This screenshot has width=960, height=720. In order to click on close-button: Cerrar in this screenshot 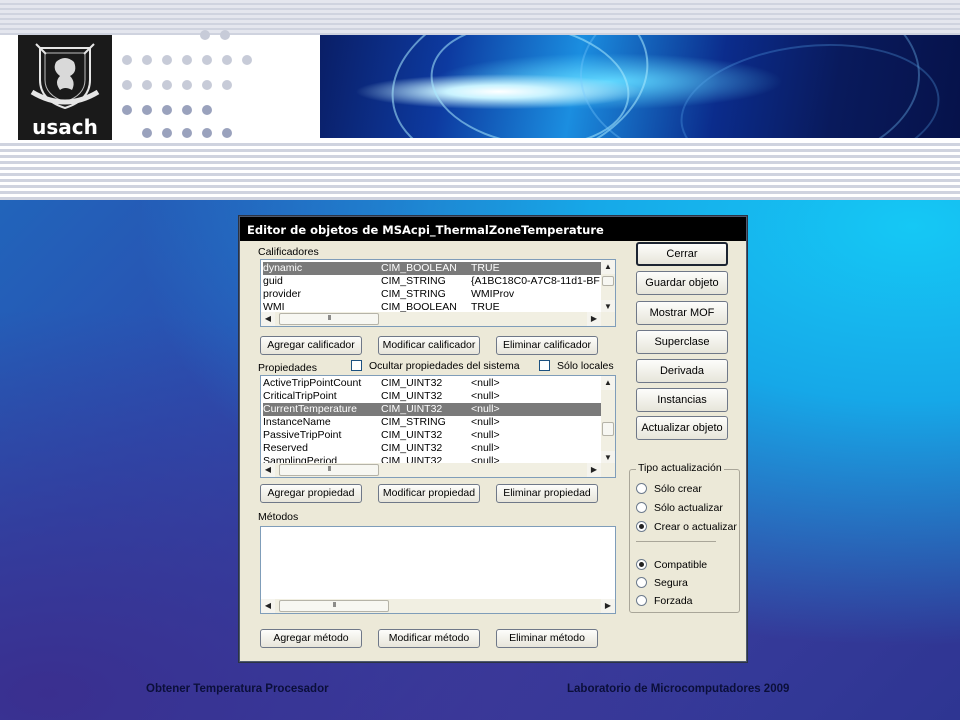, I will do `click(682, 254)`.